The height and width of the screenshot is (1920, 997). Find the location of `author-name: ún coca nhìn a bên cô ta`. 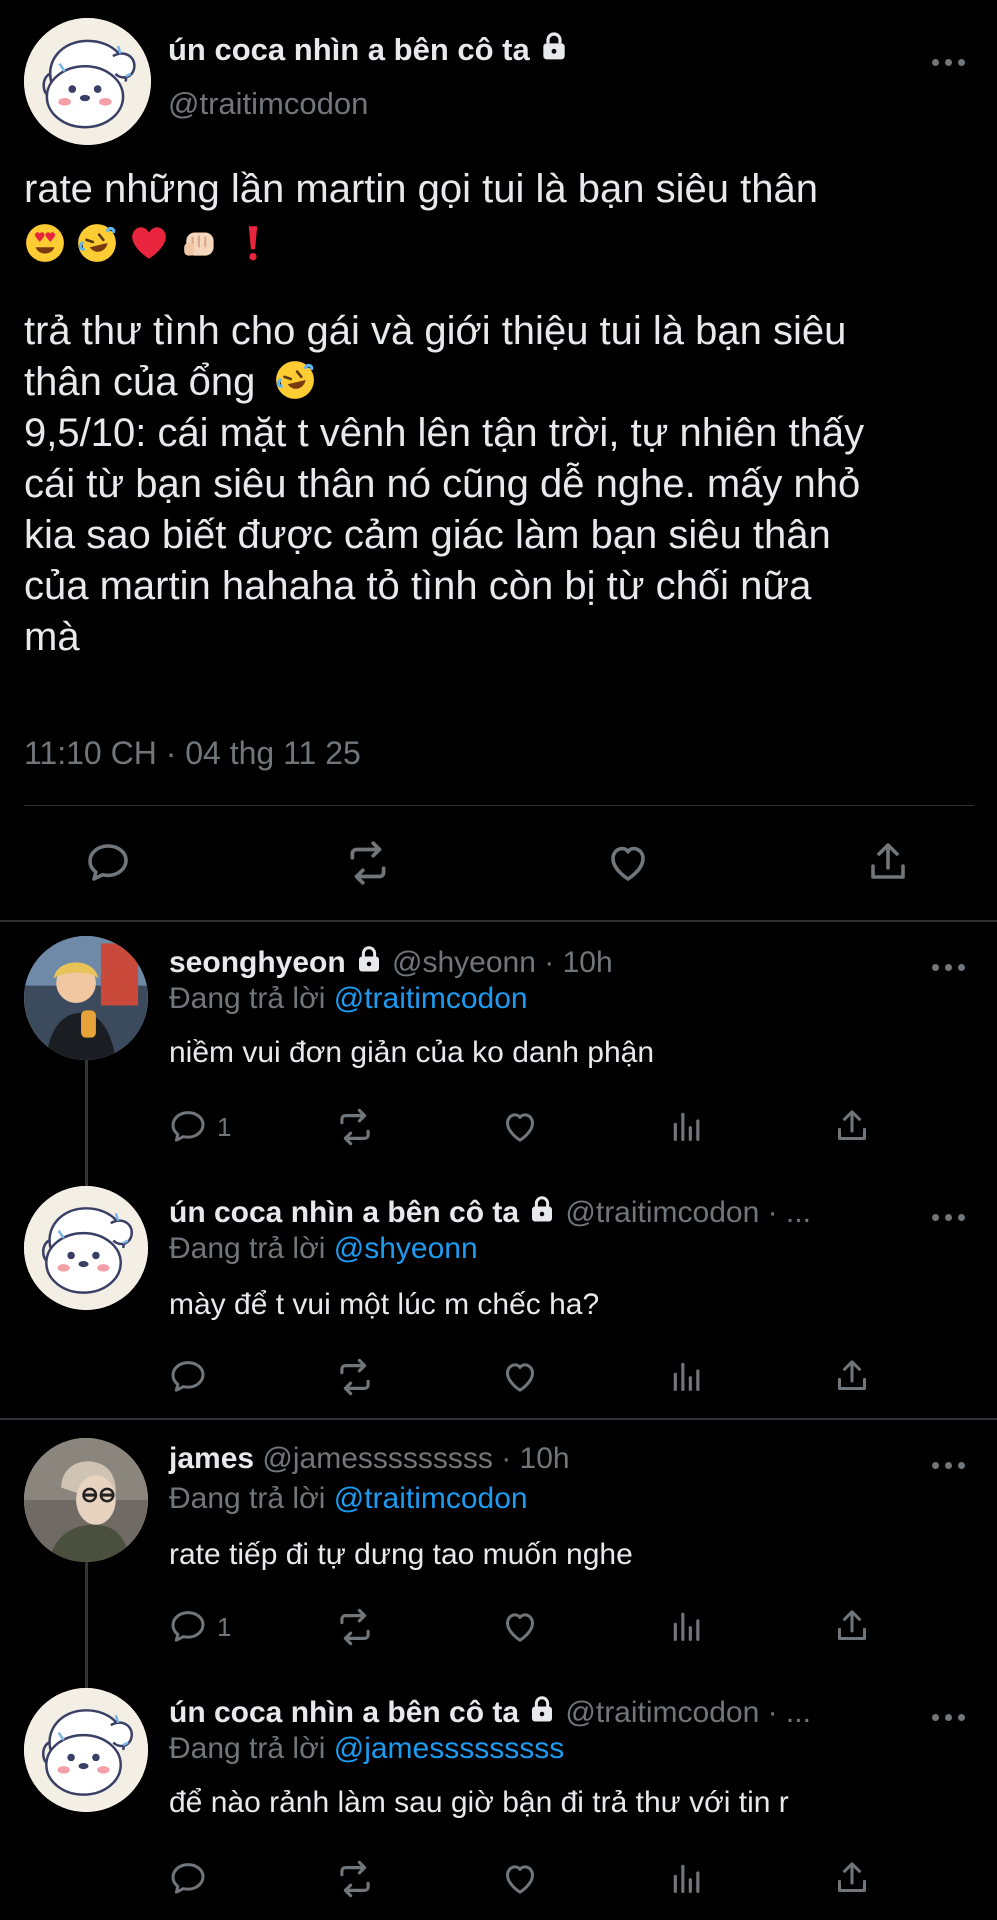

author-name: ún coca nhìn a bên cô ta is located at coordinates (369, 49).